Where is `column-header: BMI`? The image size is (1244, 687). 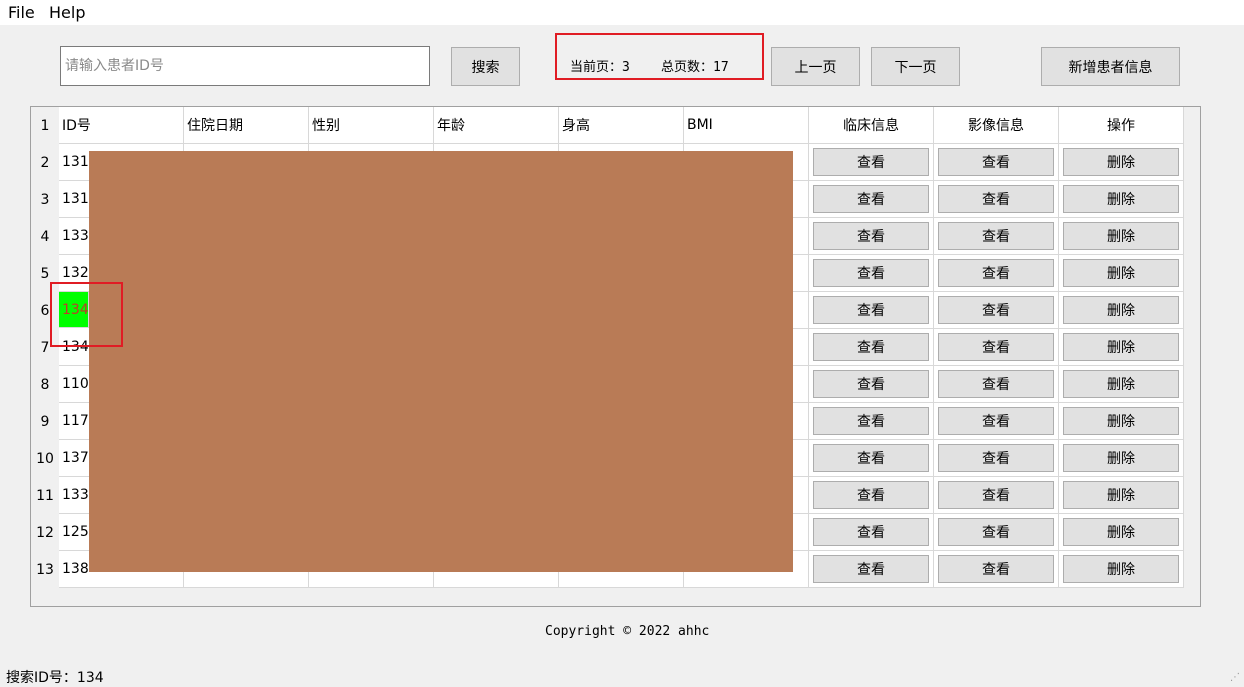
column-header: BMI is located at coordinates (746, 125).